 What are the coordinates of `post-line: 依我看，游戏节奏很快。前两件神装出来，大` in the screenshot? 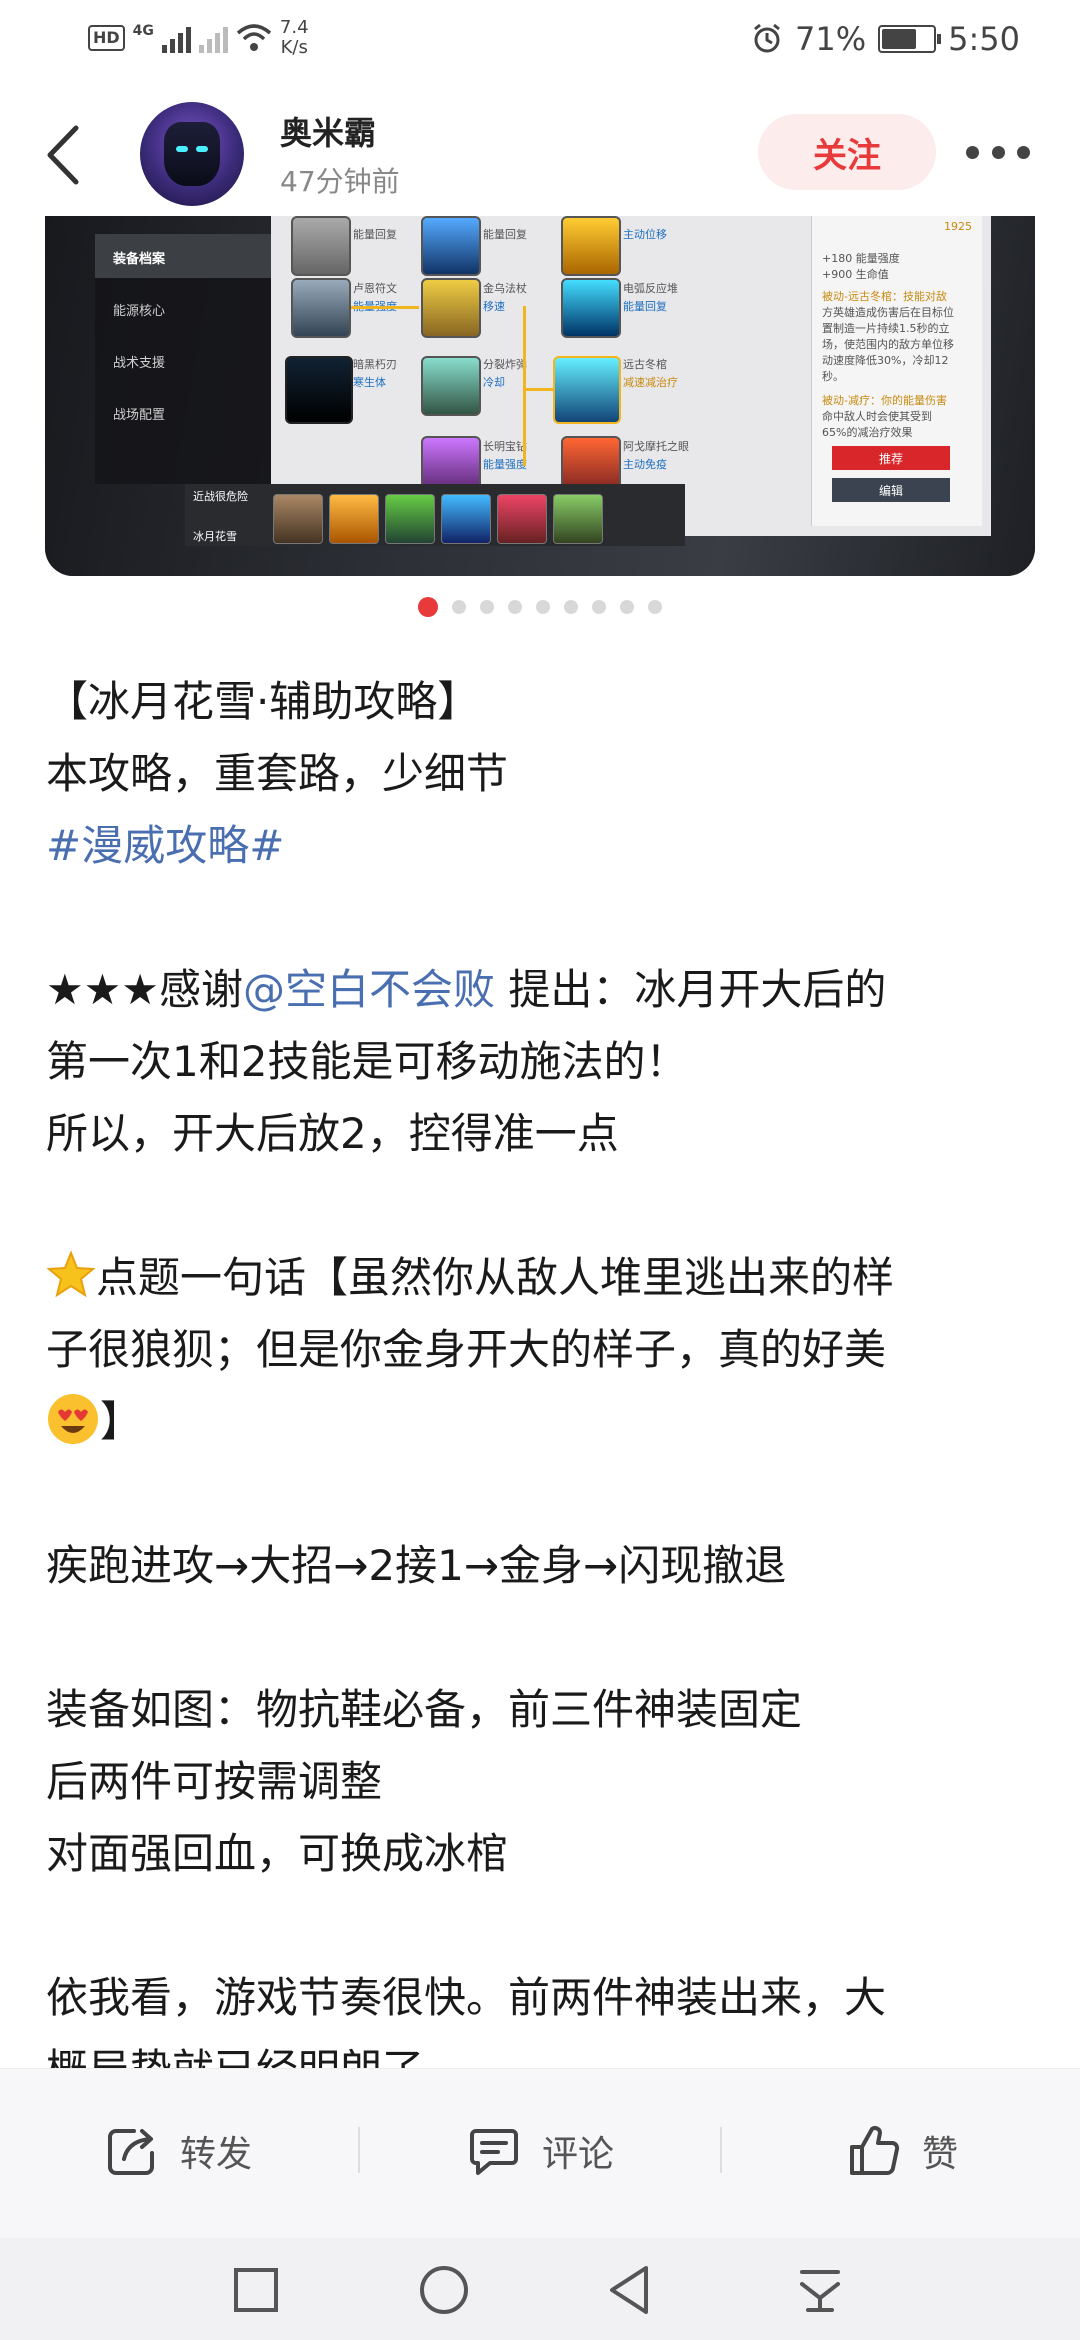 It's located at (466, 1997).